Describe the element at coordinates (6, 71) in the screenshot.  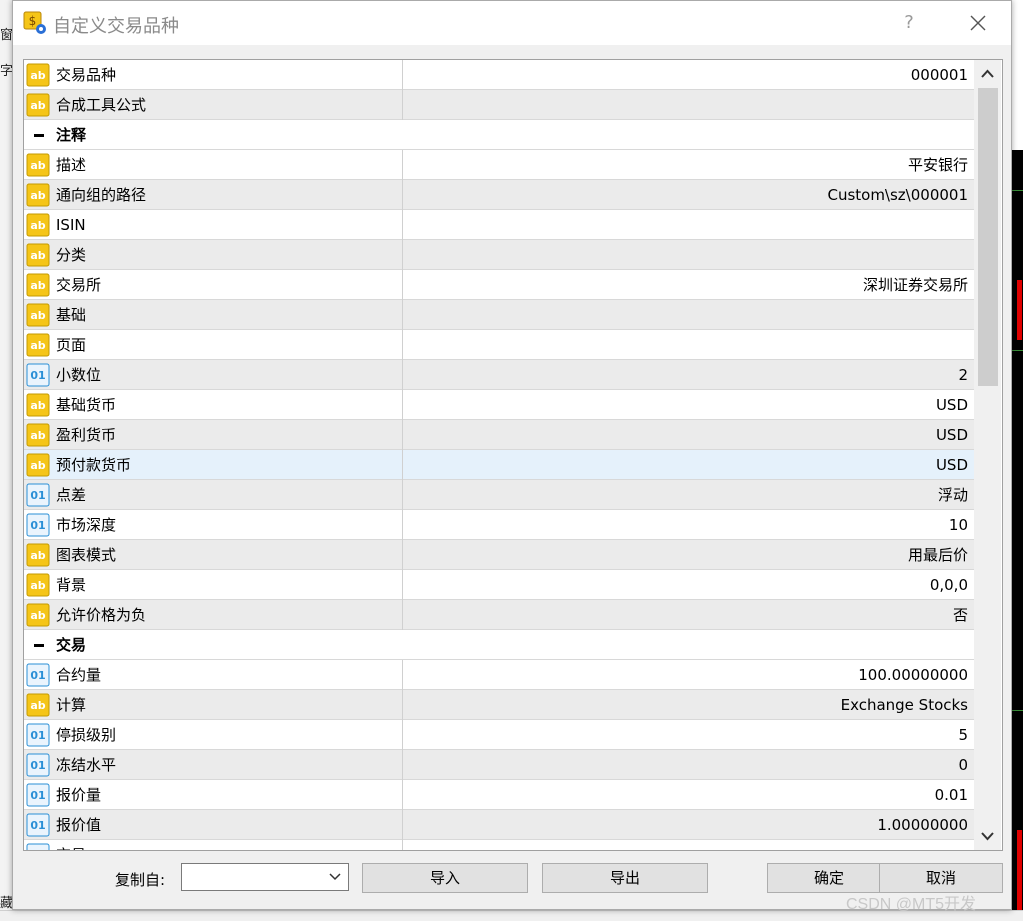
I see `background-text-fragment: 字` at that location.